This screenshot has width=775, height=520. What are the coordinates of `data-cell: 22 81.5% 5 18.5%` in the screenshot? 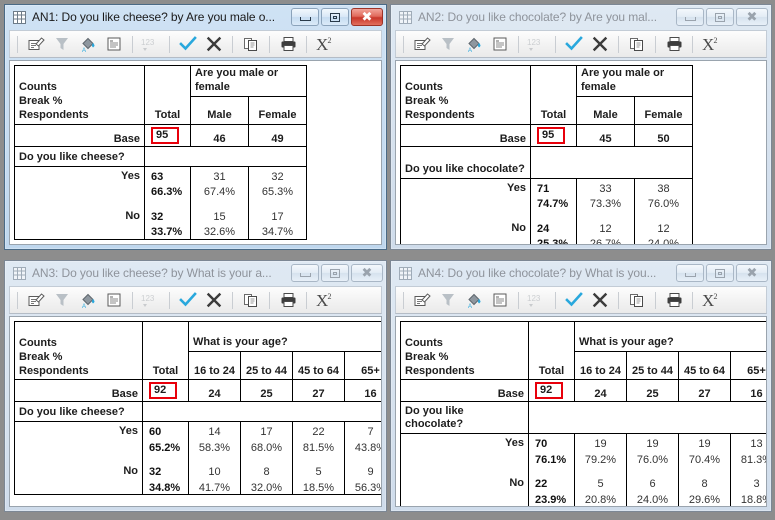 It's located at (318, 458).